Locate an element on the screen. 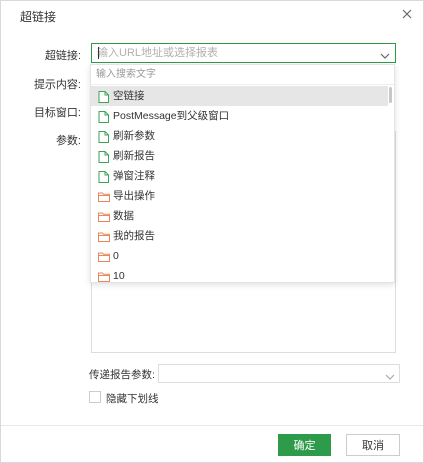 Image resolution: width=424 pixels, height=463 pixels. dropdown-item: 刷新报告 is located at coordinates (239, 156).